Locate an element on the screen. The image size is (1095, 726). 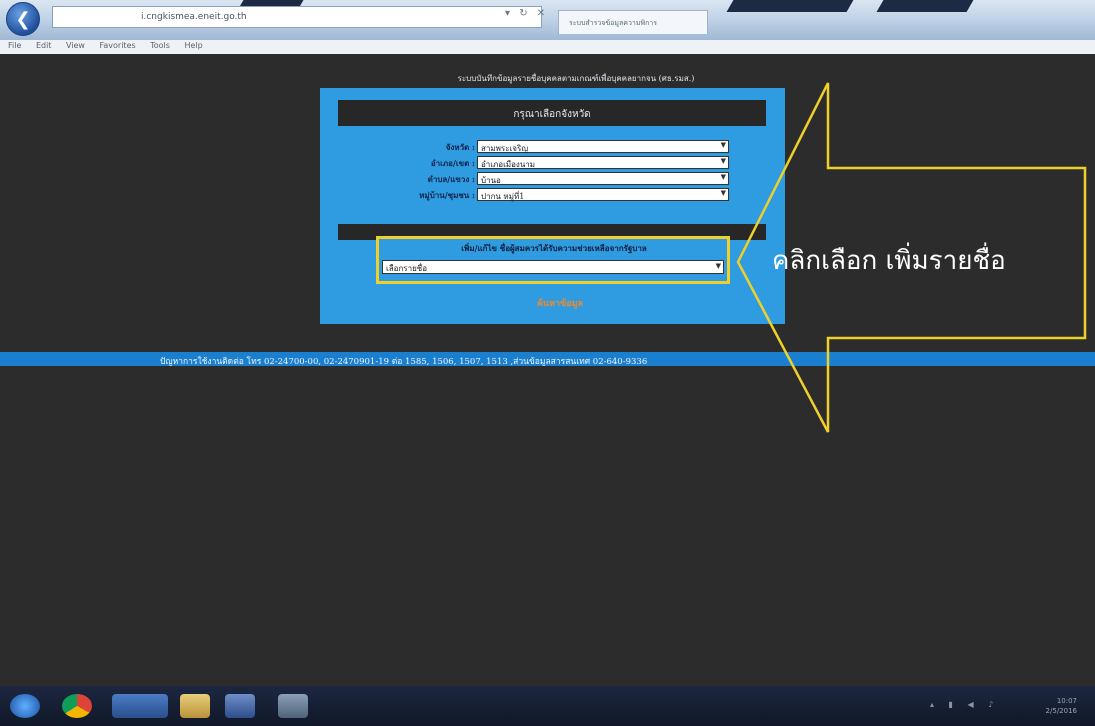
start-orb-icon is located at coordinates (25, 706).